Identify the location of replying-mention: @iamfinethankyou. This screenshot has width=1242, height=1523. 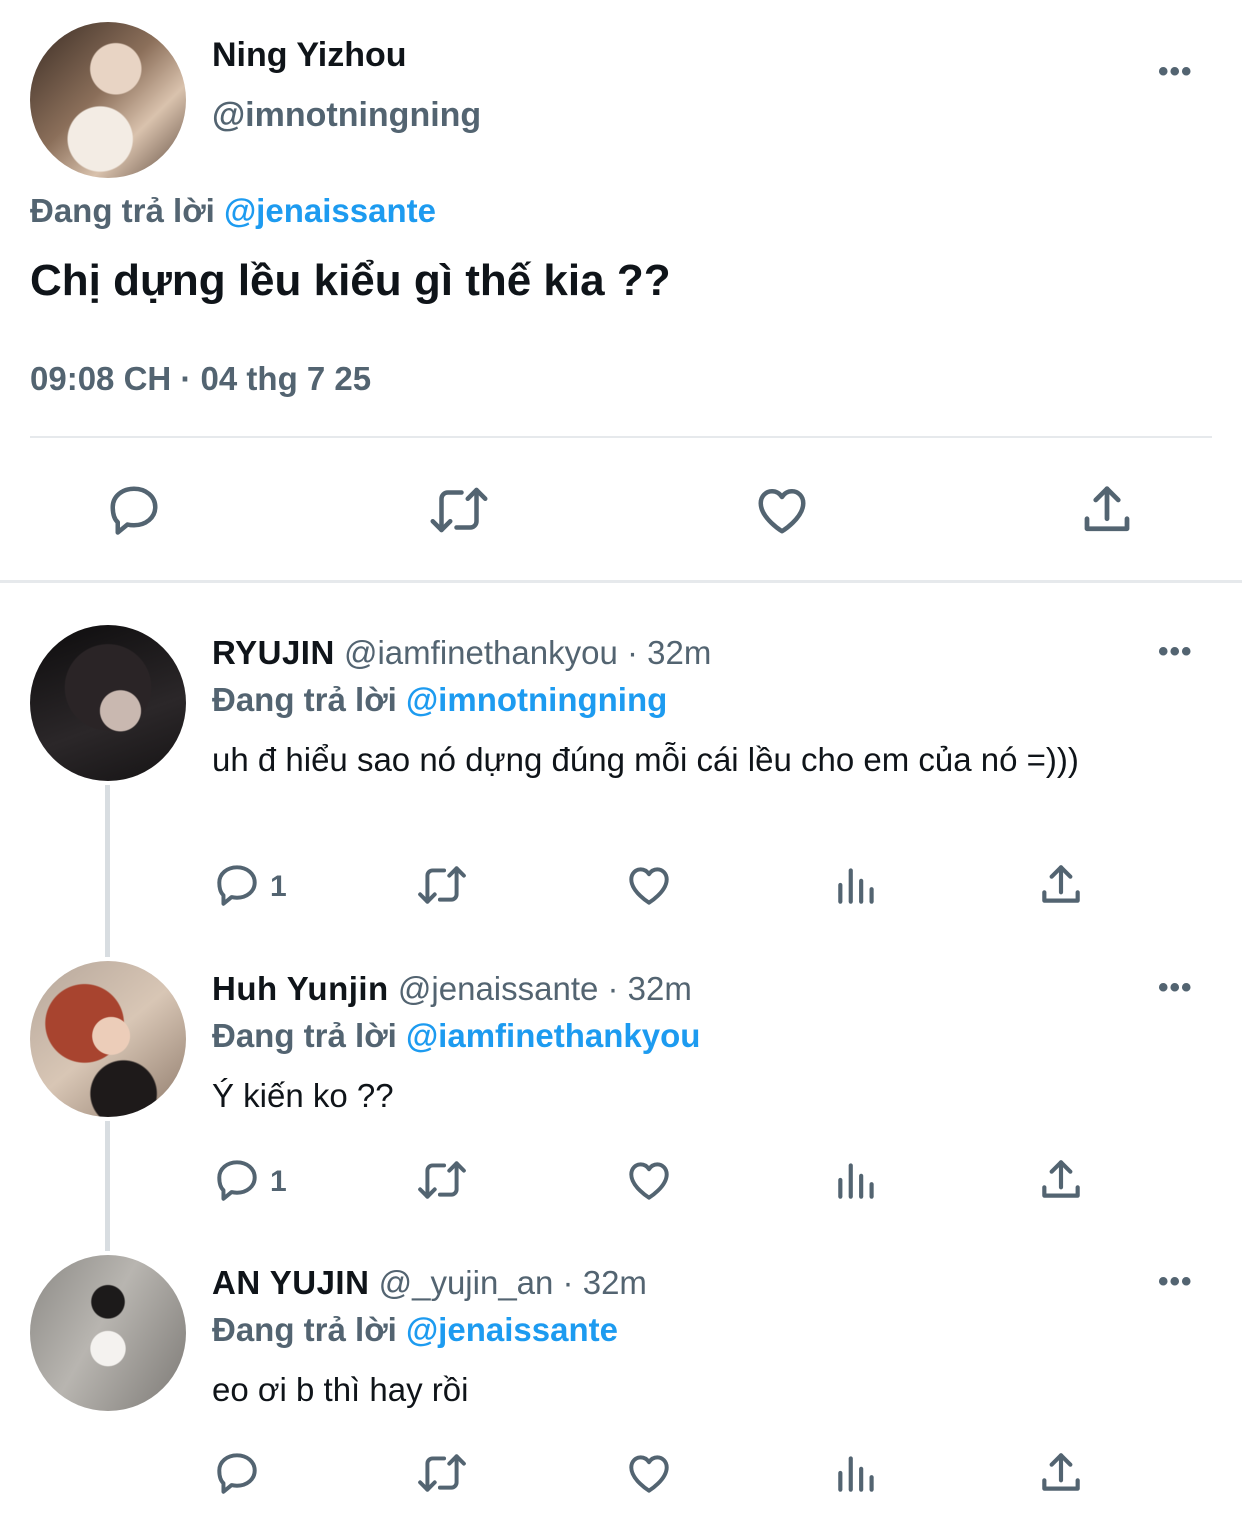
(553, 1035).